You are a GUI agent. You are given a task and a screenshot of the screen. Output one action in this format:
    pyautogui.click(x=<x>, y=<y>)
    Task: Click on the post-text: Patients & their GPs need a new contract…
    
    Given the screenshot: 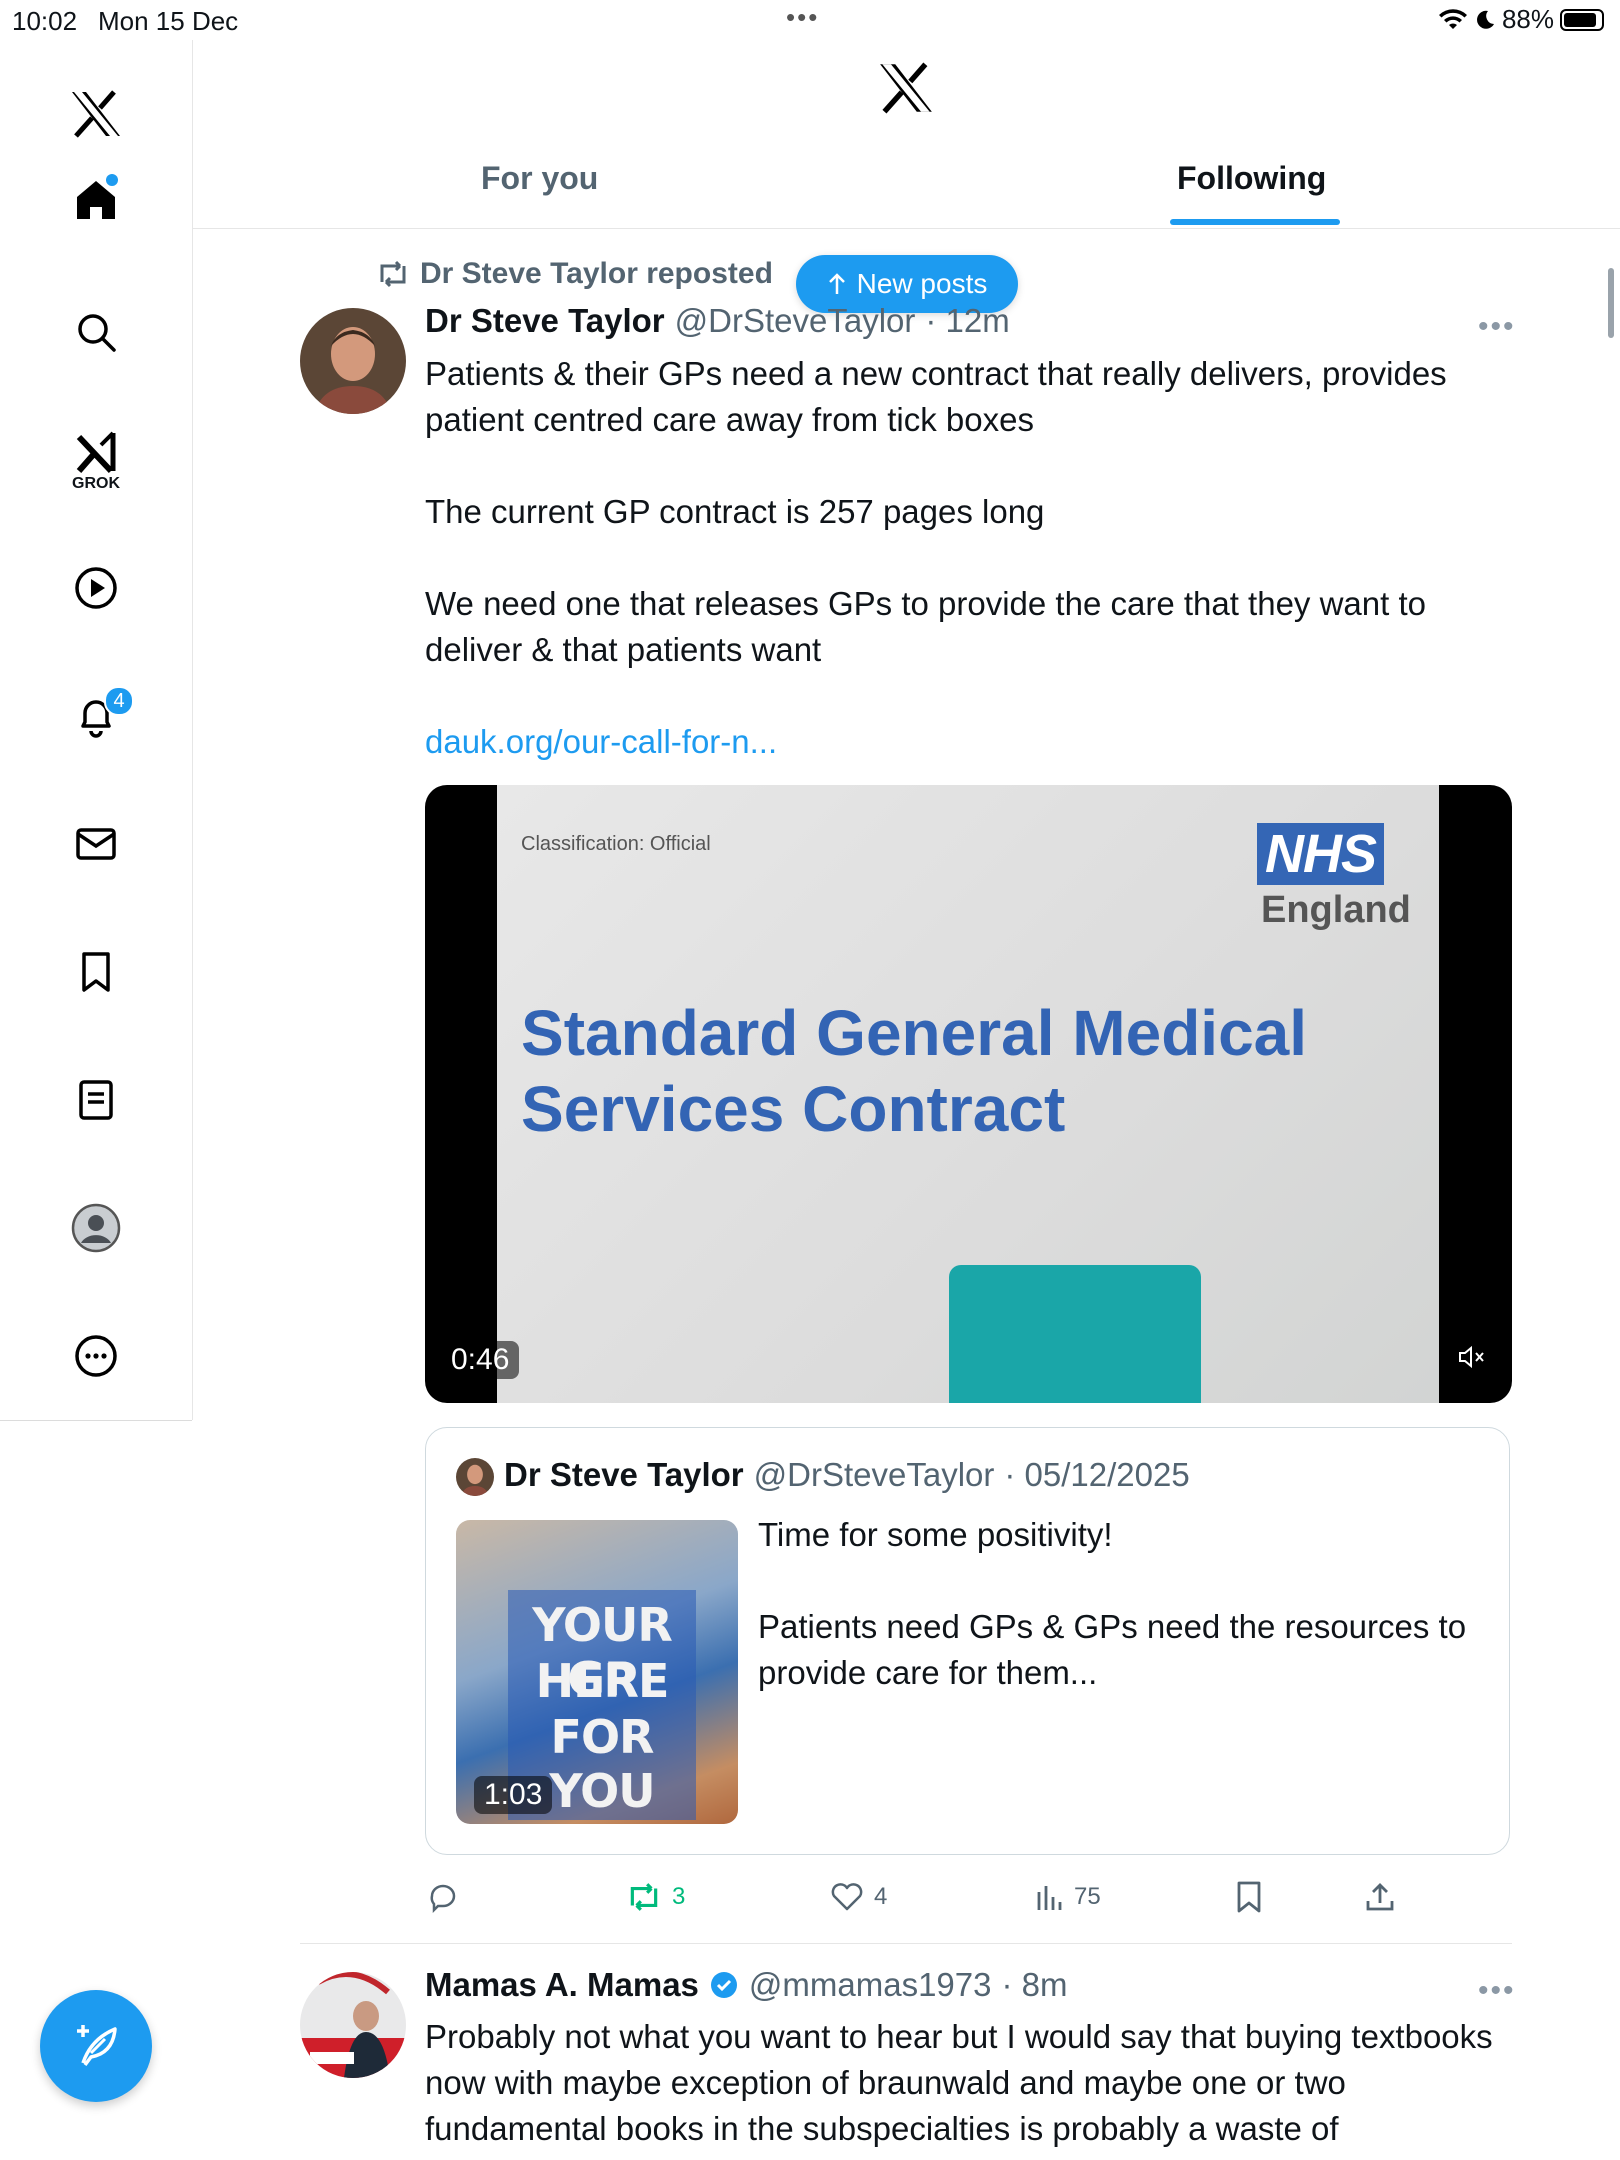 What is the action you would take?
    pyautogui.click(x=965, y=558)
    